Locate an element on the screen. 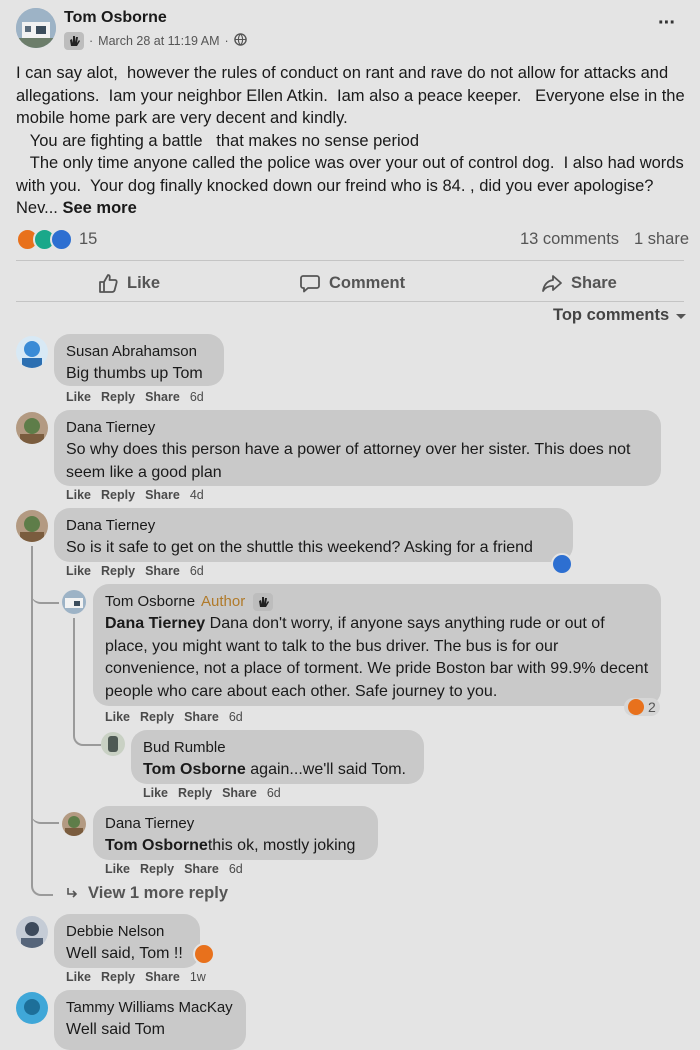 Image resolution: width=700 pixels, height=1050 pixels. like-label: Like is located at coordinates (144, 282).